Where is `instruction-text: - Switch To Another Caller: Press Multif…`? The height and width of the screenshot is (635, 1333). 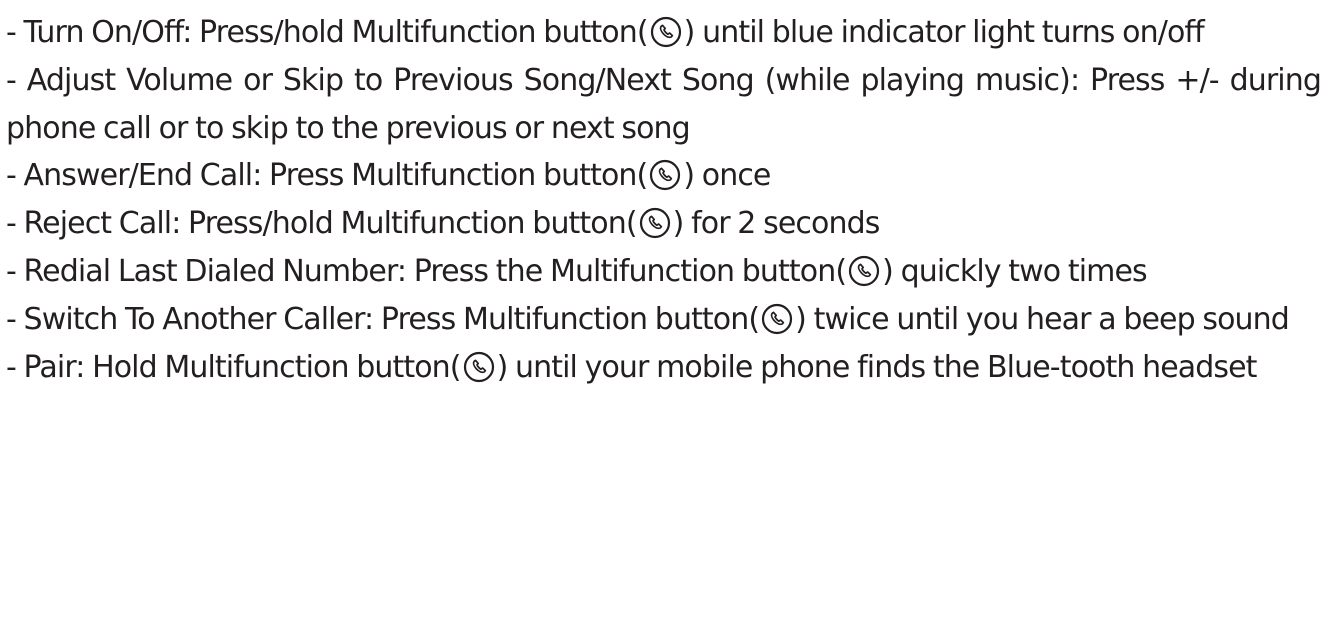
instruction-text: - Switch To Another Caller: Press Multif… is located at coordinates (383, 319).